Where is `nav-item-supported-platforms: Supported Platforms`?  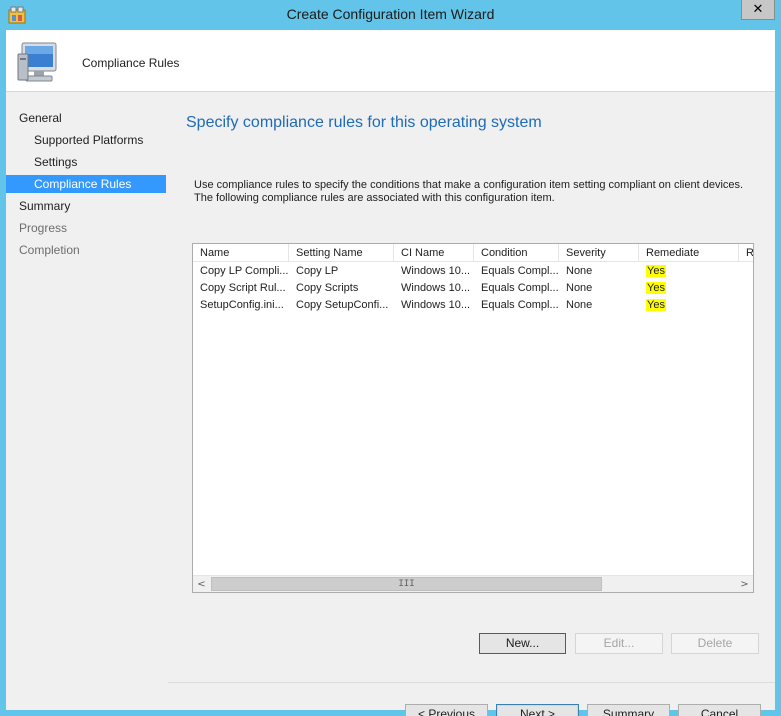
nav-item-supported-platforms: Supported Platforms is located at coordinates (88, 140).